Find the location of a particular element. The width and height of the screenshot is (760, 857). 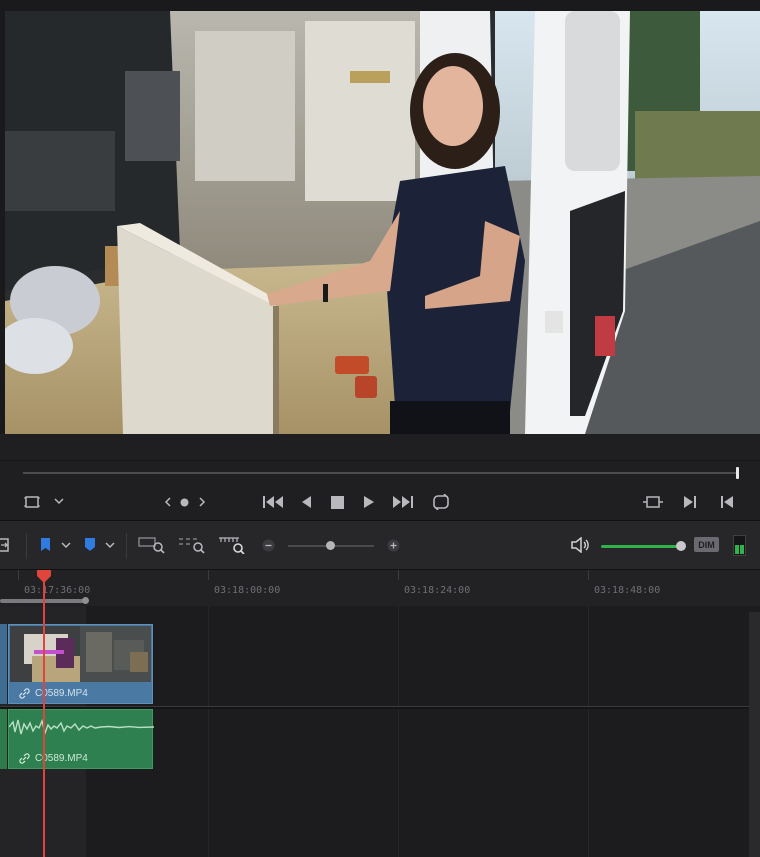

match-frame-icon is located at coordinates (653, 502).